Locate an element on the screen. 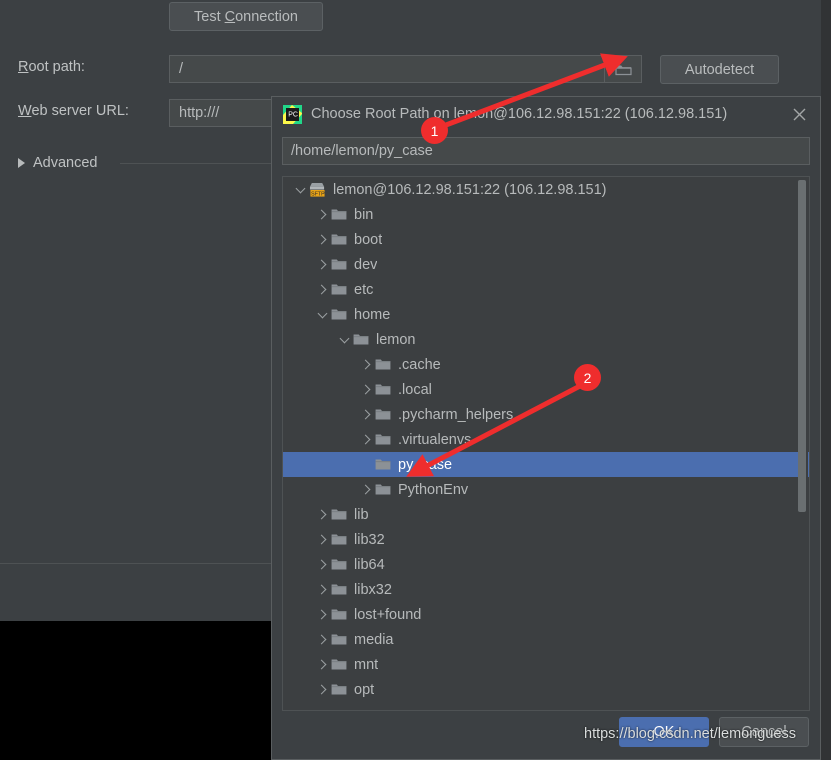 This screenshot has width=831, height=760. tree-item-dev: dev is located at coordinates (546, 264).